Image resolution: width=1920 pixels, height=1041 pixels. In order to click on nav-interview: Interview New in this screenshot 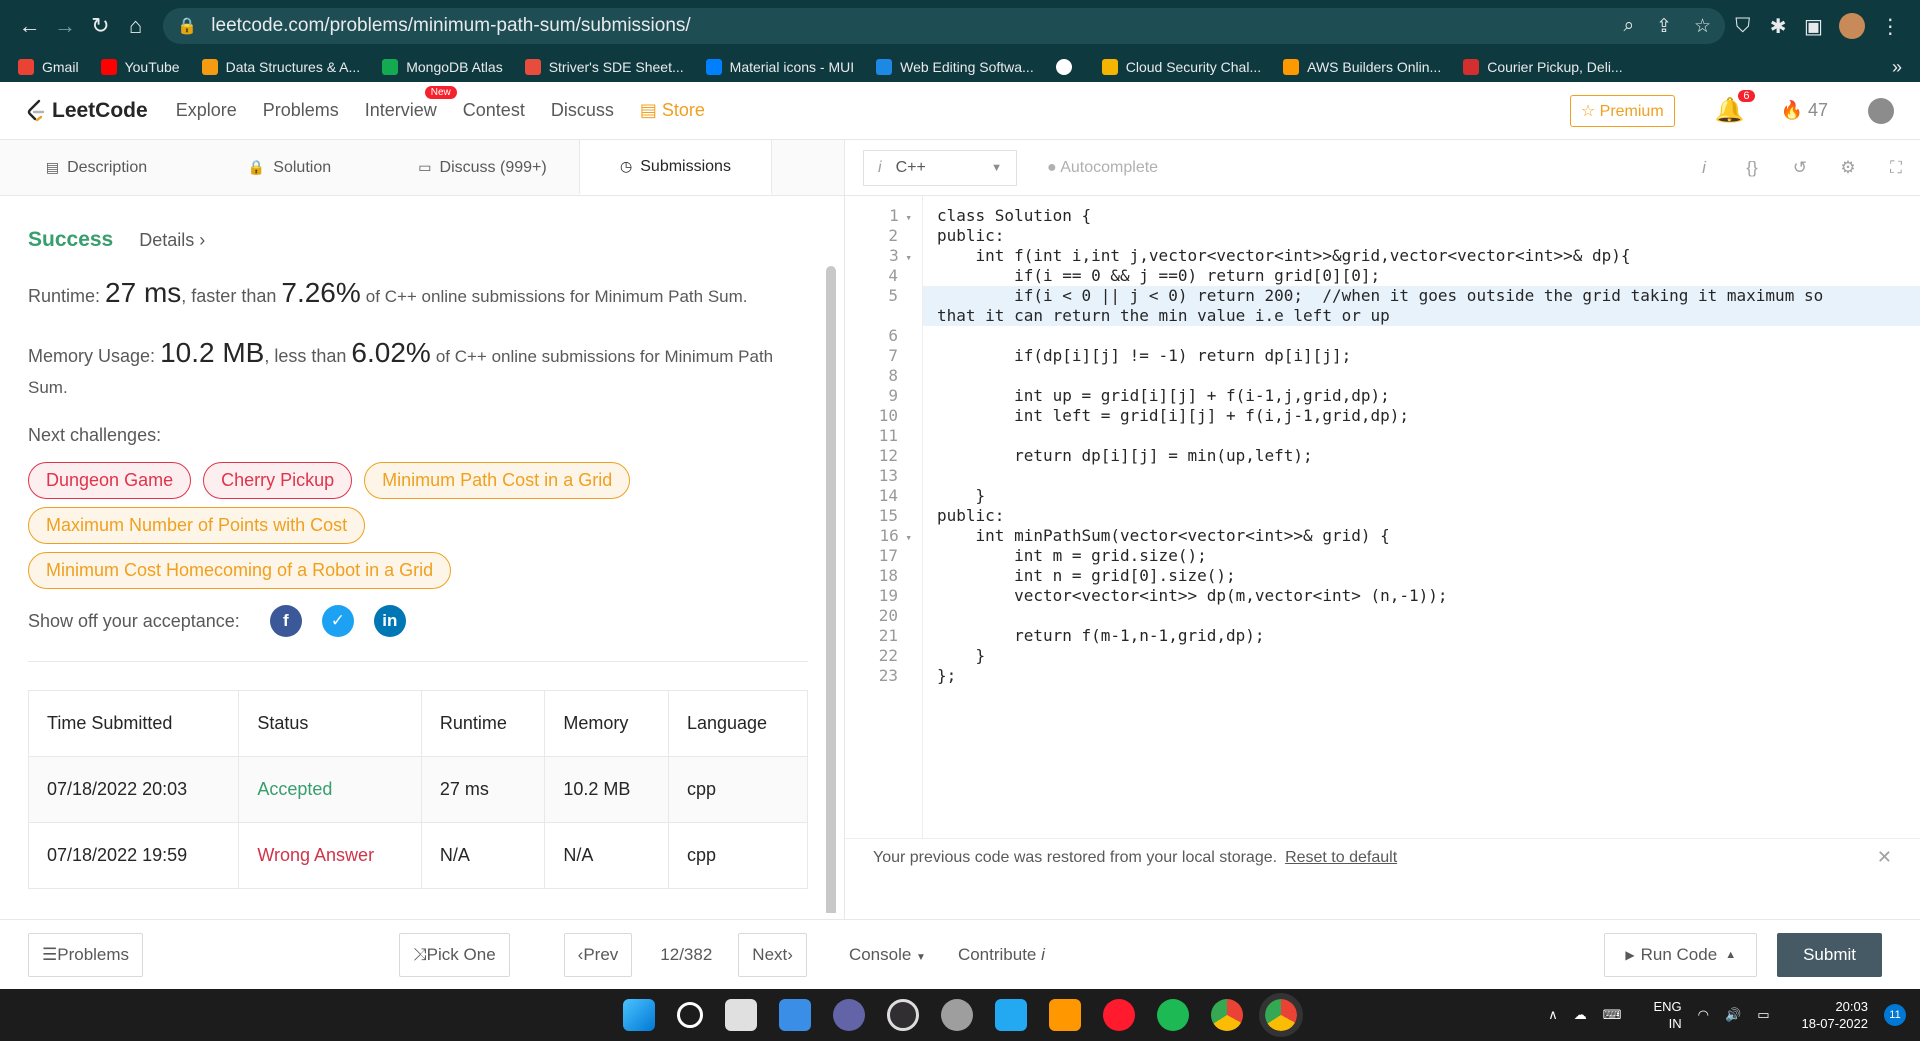, I will do `click(411, 103)`.